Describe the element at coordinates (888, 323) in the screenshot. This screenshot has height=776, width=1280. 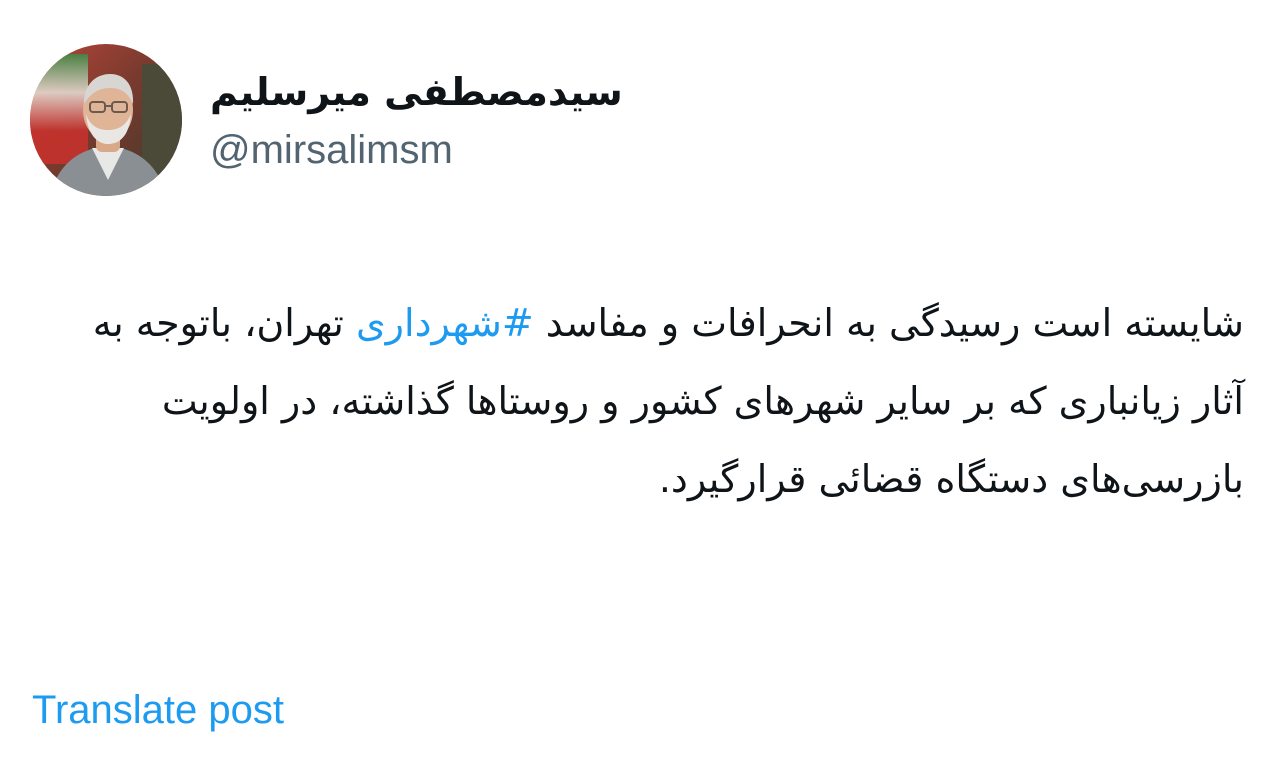
I see `post-text-before-hashtag: شایسته است رسیدگی به انحرافات و مفاسد` at that location.